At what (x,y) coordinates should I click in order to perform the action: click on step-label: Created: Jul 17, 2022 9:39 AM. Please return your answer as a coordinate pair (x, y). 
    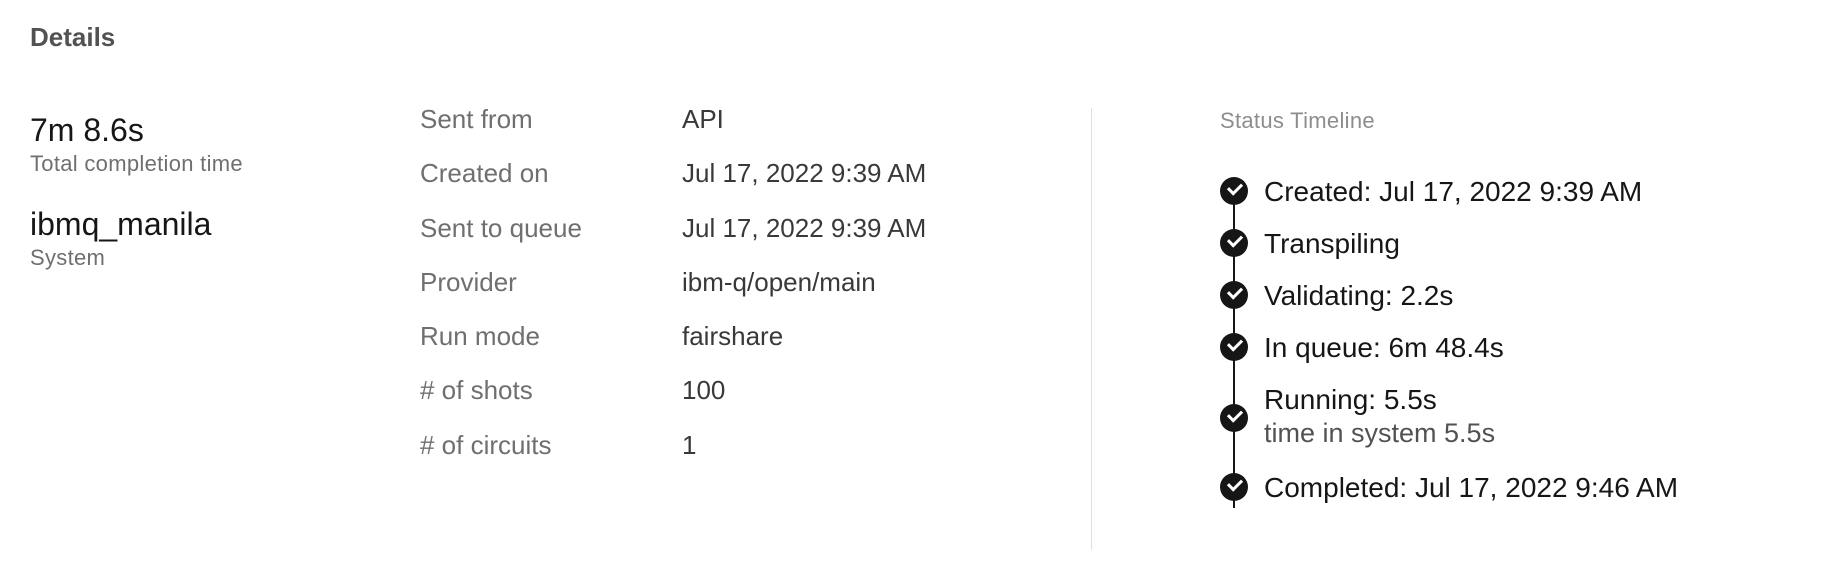
    Looking at the image, I should click on (1453, 191).